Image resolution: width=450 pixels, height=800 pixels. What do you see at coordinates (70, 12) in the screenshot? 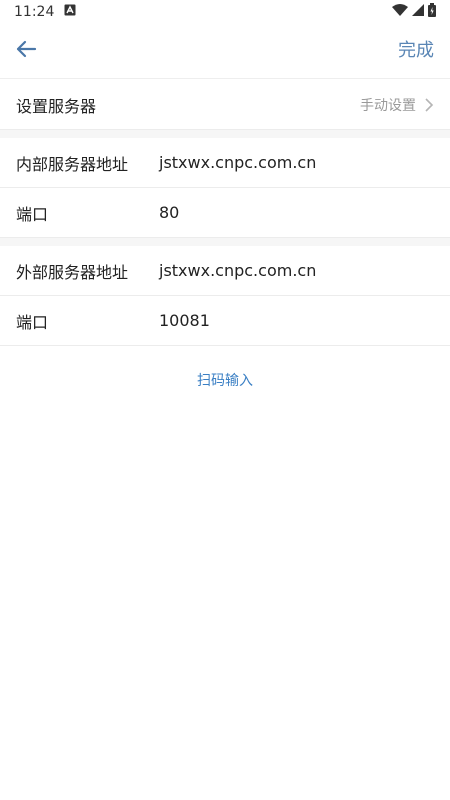
I see `notification-icon` at bounding box center [70, 12].